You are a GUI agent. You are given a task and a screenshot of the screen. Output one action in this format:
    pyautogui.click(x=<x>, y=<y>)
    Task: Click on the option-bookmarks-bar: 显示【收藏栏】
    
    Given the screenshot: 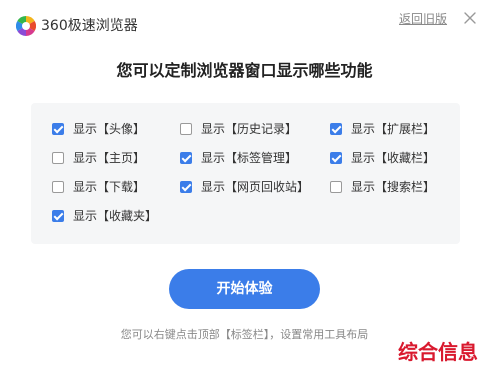 What is the action you would take?
    pyautogui.click(x=382, y=158)
    